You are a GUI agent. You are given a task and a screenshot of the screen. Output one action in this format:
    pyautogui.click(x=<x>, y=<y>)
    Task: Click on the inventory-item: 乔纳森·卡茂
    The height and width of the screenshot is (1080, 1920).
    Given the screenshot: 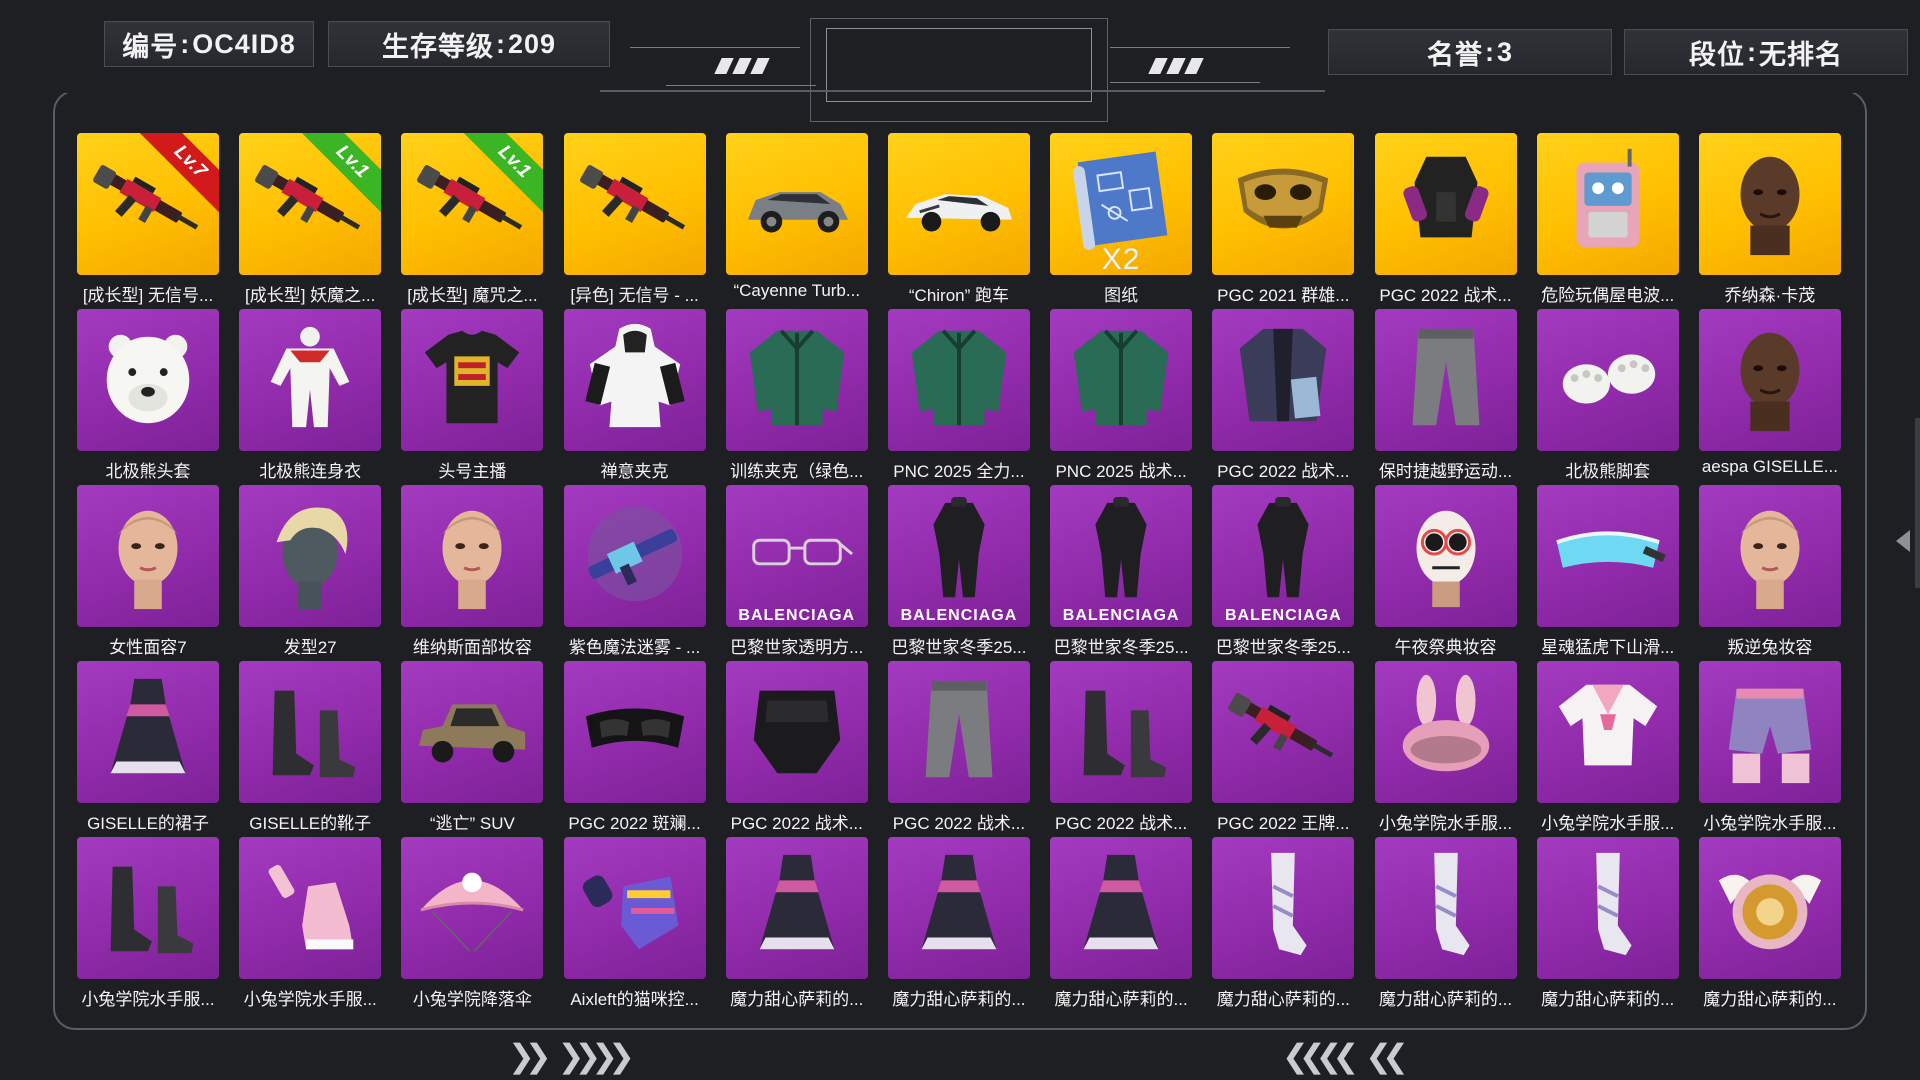 What is the action you would take?
    pyautogui.click(x=1769, y=219)
    